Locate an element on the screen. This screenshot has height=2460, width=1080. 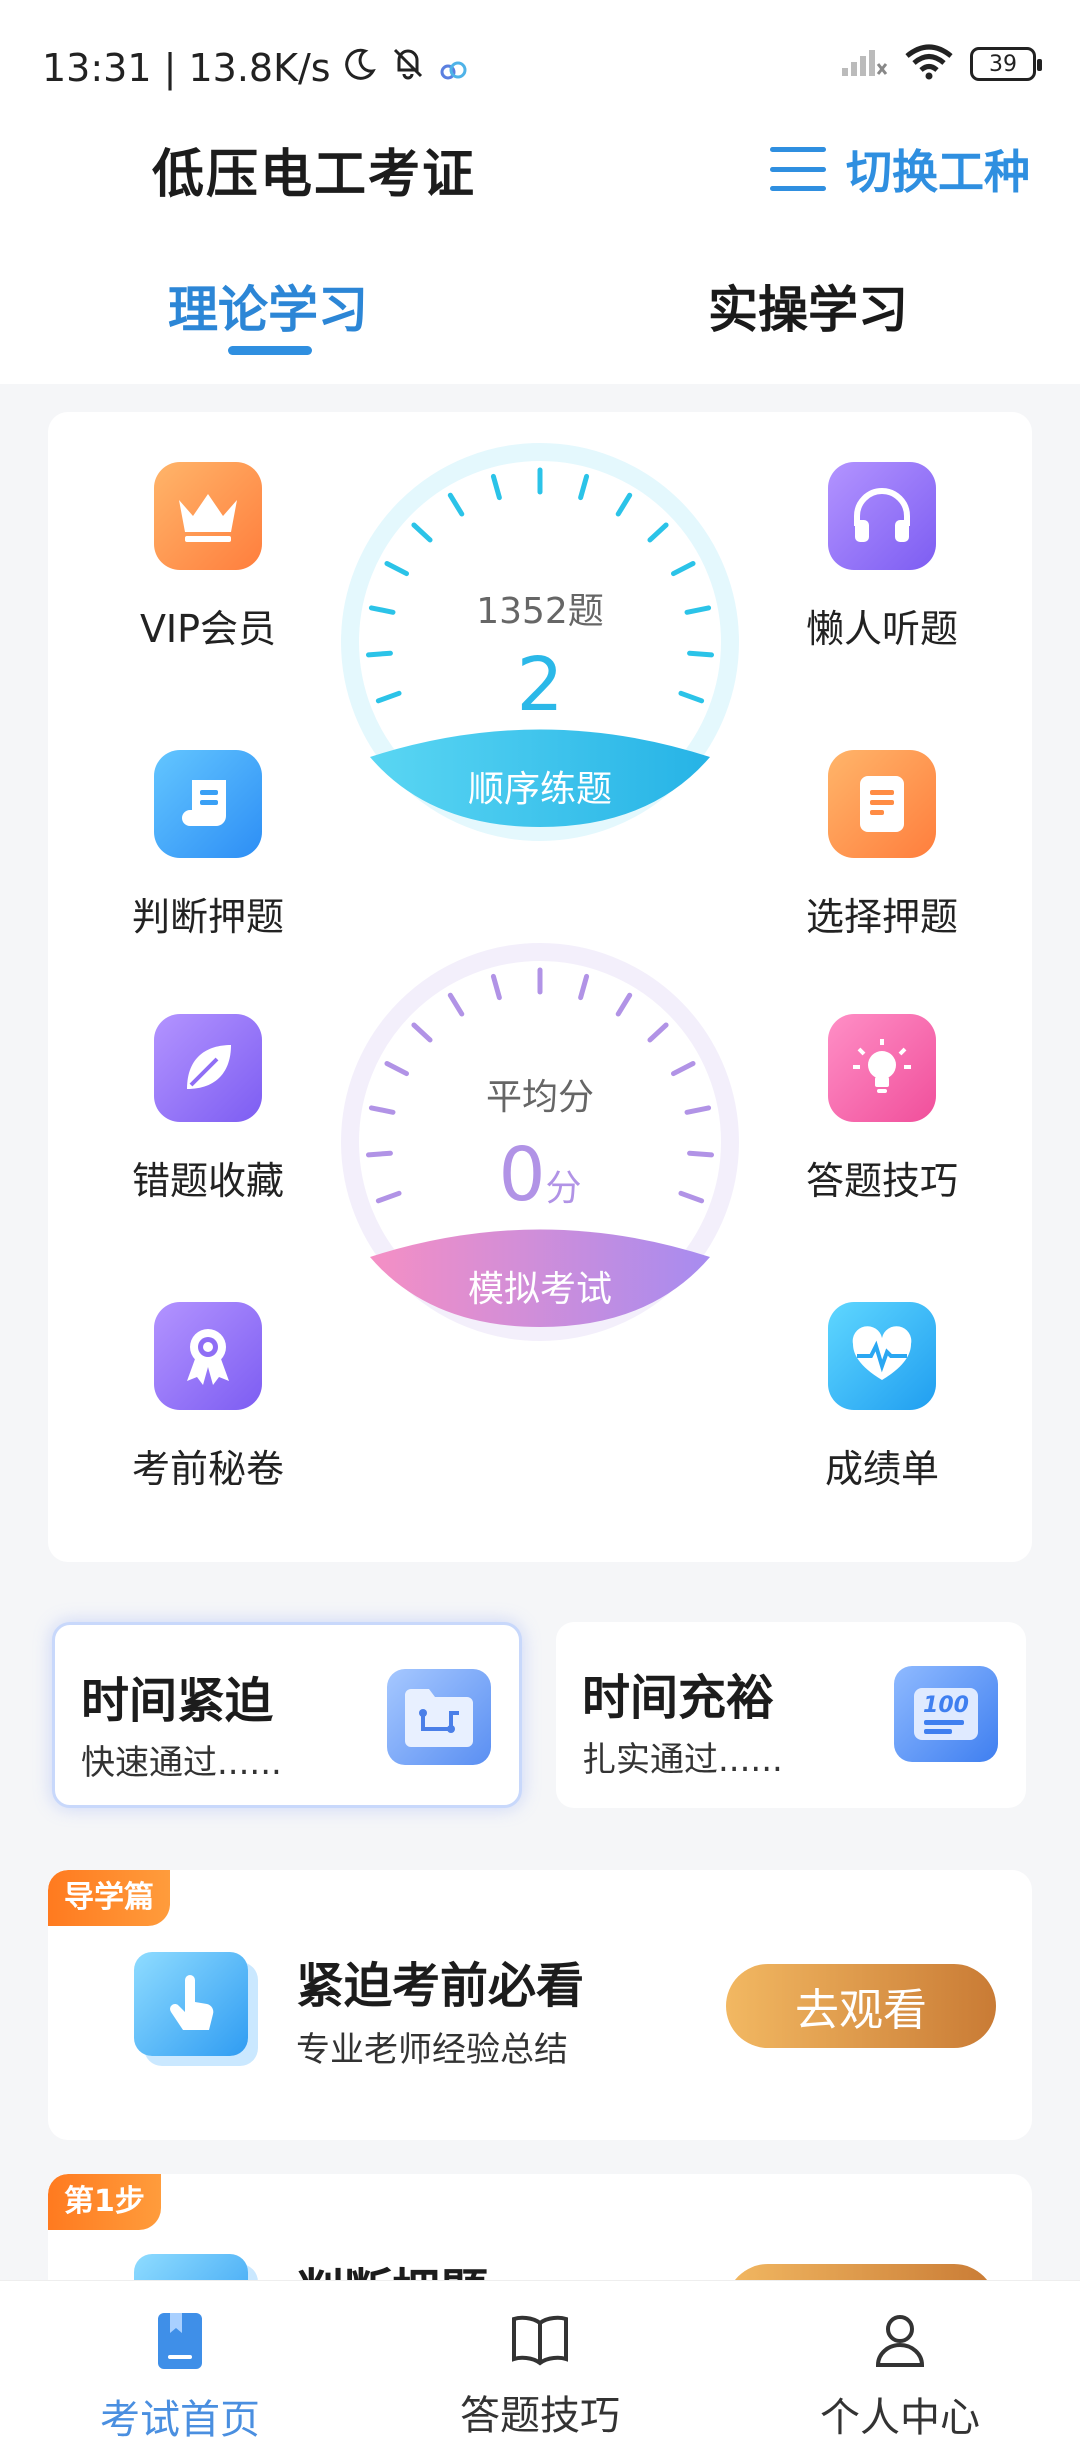
feature-vip-label: VIP会员 is located at coordinates (208, 629).